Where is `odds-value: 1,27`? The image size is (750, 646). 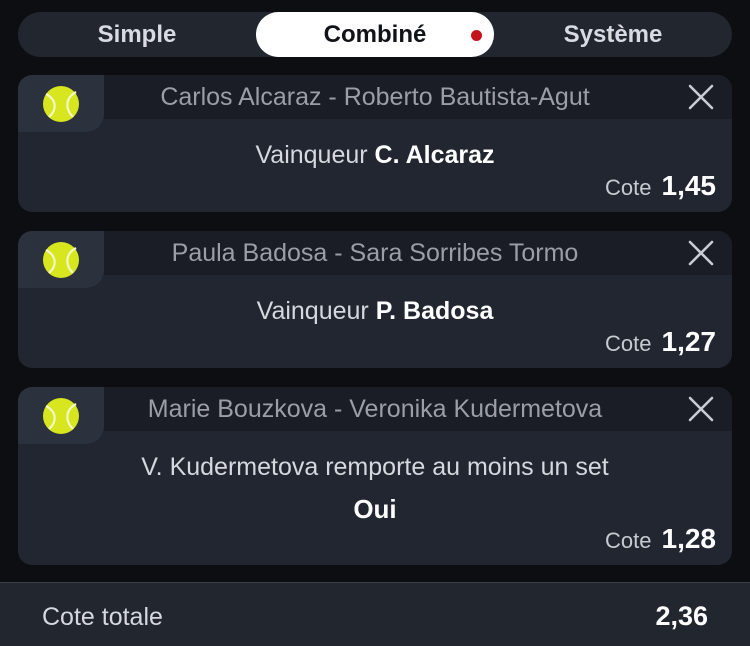
odds-value: 1,27 is located at coordinates (689, 341).